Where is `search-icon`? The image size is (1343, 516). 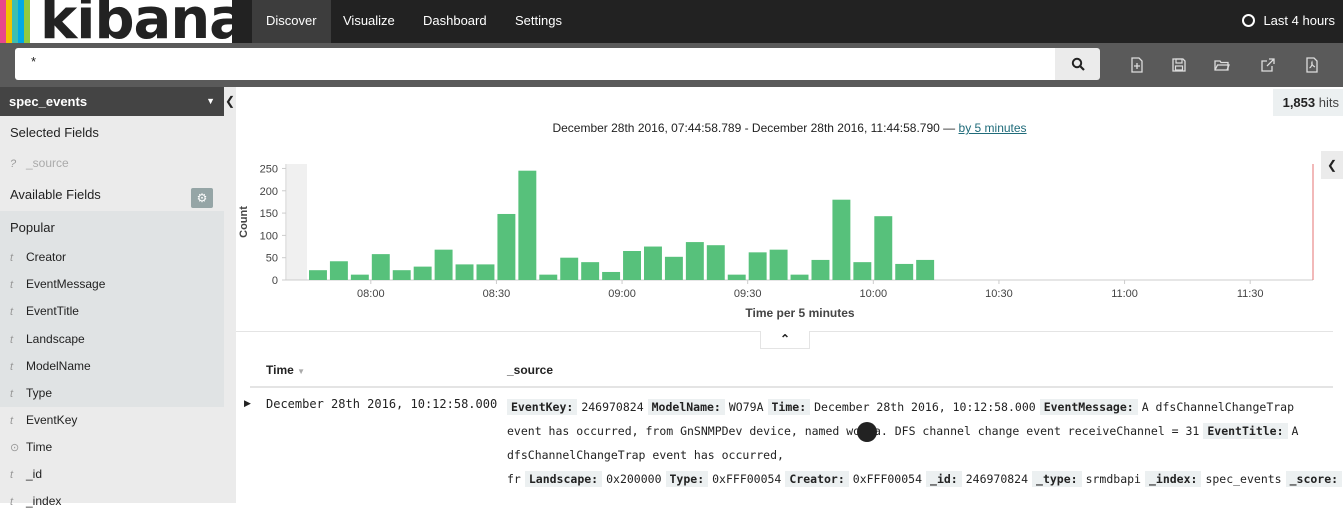
search-icon is located at coordinates (1078, 64).